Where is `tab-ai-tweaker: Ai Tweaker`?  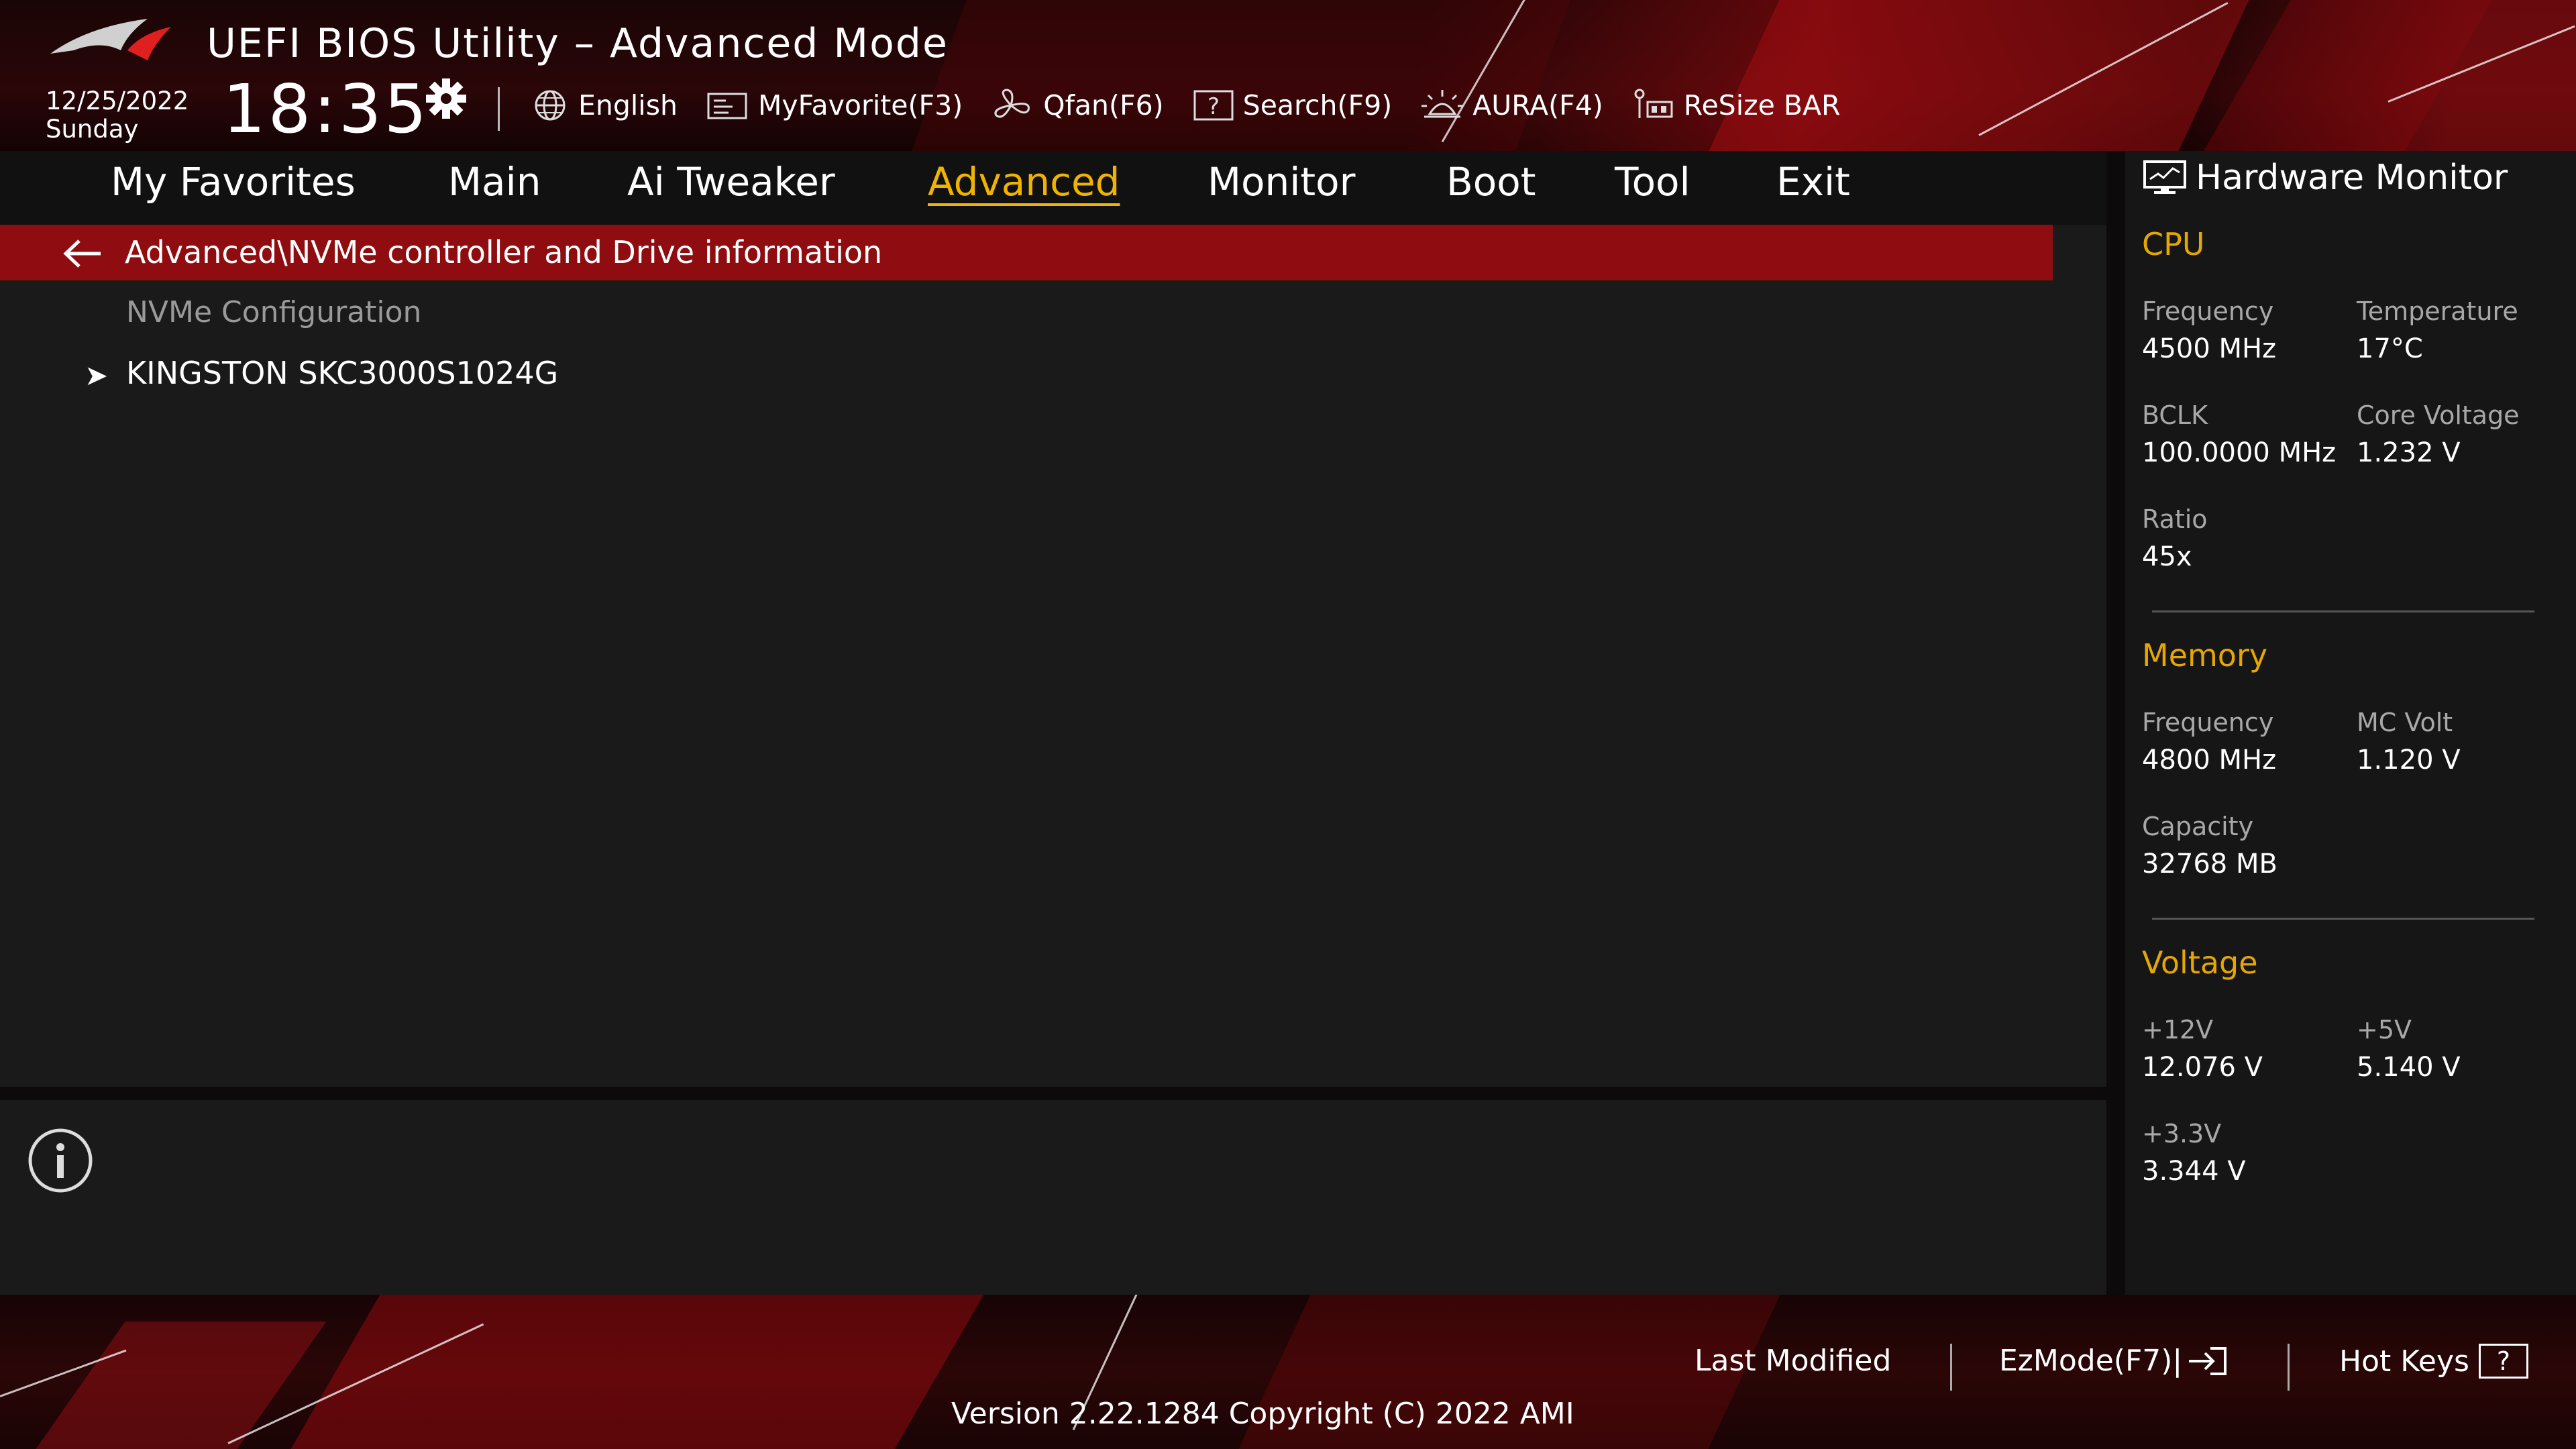 tab-ai-tweaker: Ai Tweaker is located at coordinates (731, 182).